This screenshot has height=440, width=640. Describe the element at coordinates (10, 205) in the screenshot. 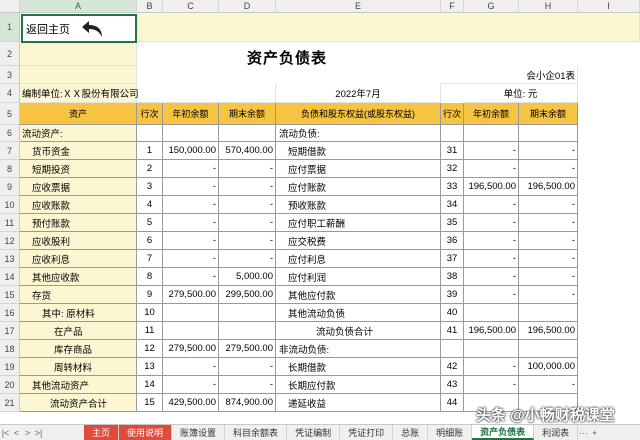

I see `row-header-10: 10` at that location.